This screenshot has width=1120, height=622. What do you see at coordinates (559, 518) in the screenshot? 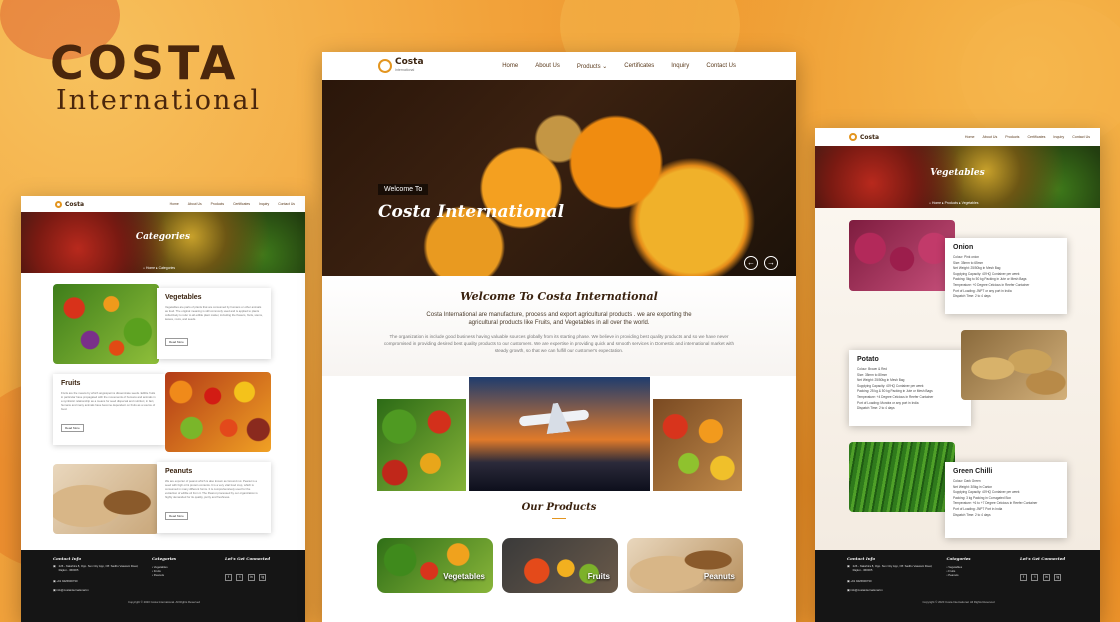
I see `heading-underline` at bounding box center [559, 518].